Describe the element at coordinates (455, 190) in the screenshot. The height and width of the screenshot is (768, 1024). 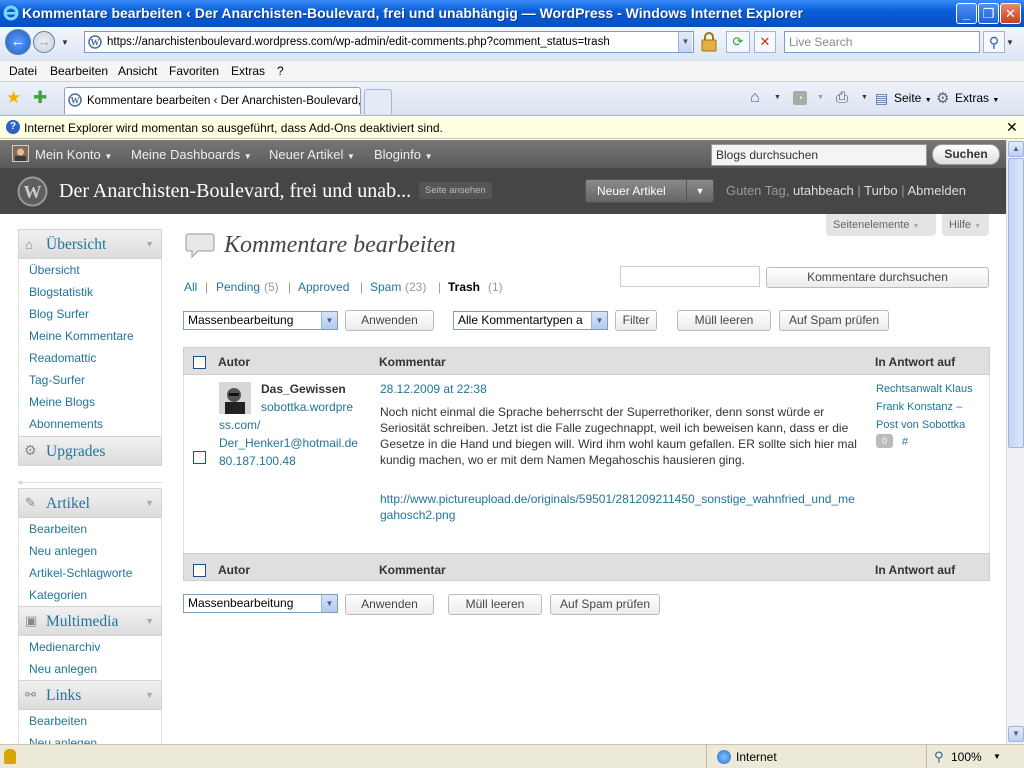
I see `view-site-button: Seite ansehen` at that location.